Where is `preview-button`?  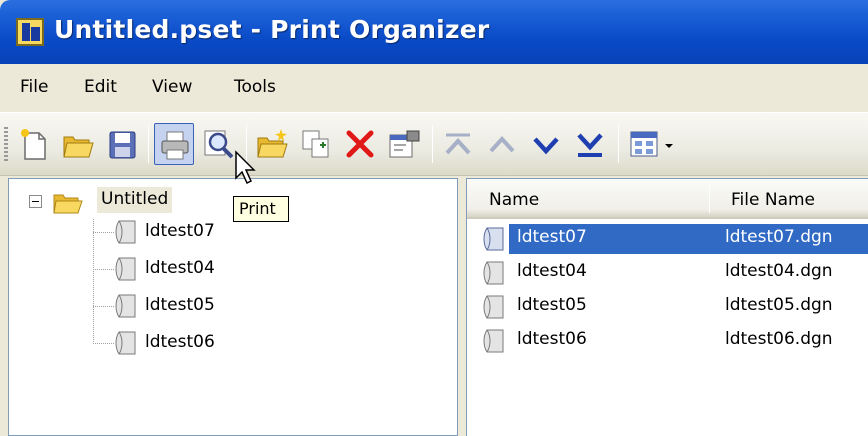 preview-button is located at coordinates (218, 144).